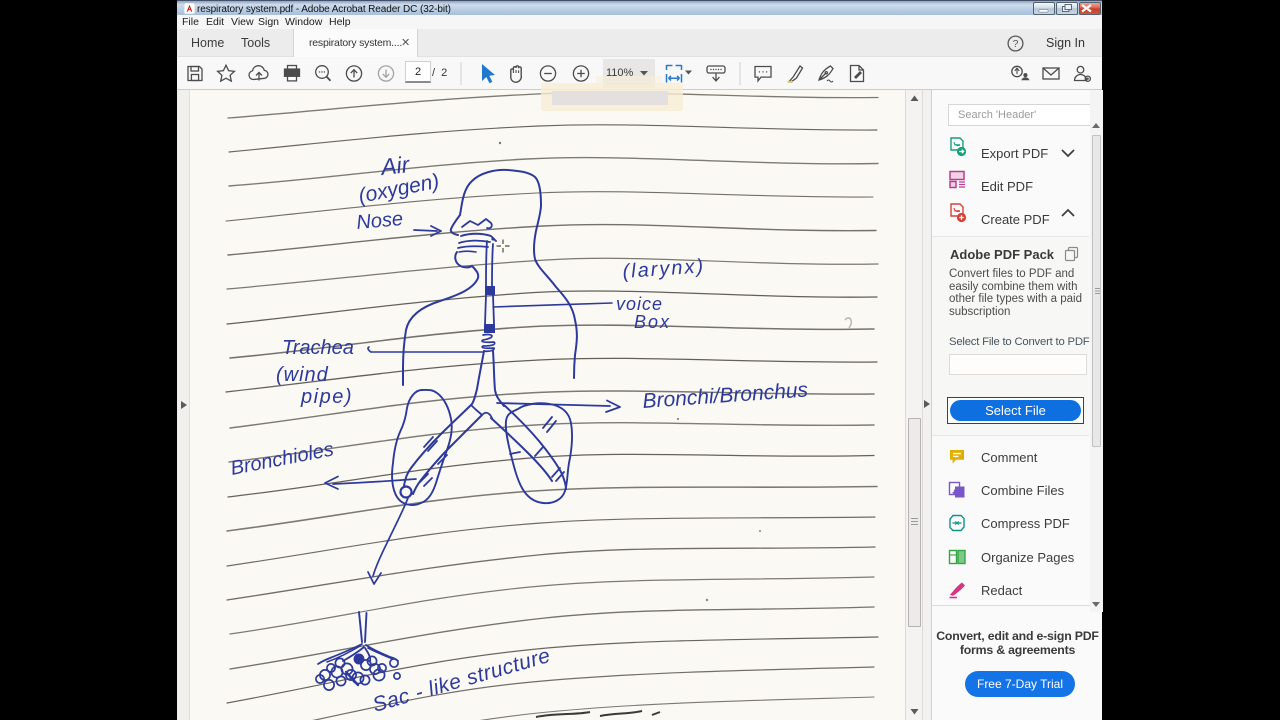  What do you see at coordinates (639, 304) in the screenshot?
I see `svg-text: voice` at bounding box center [639, 304].